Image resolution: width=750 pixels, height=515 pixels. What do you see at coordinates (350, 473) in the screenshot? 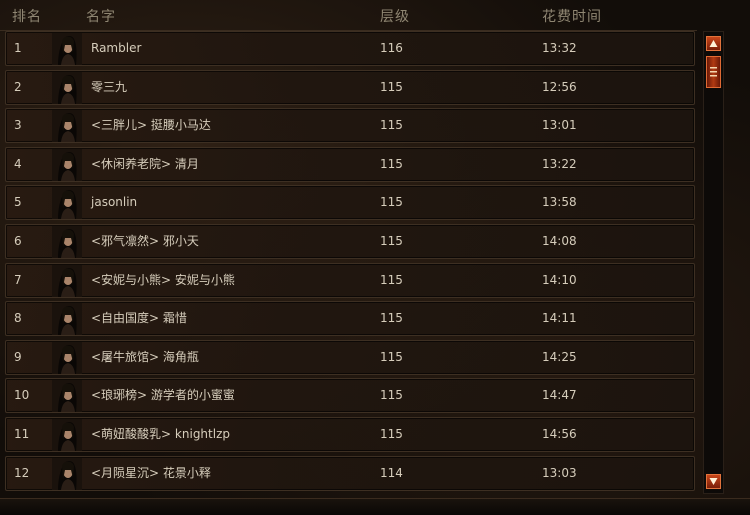
I see `leaderboard-row-12: 12 <月陨星沉> 花景小释 114 13:03` at bounding box center [350, 473].